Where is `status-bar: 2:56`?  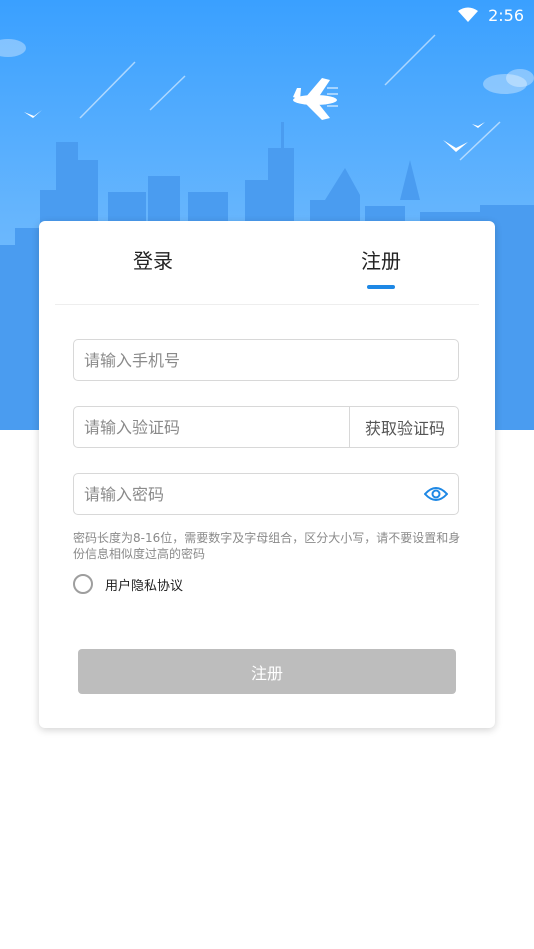
status-bar: 2:56 is located at coordinates (267, 15).